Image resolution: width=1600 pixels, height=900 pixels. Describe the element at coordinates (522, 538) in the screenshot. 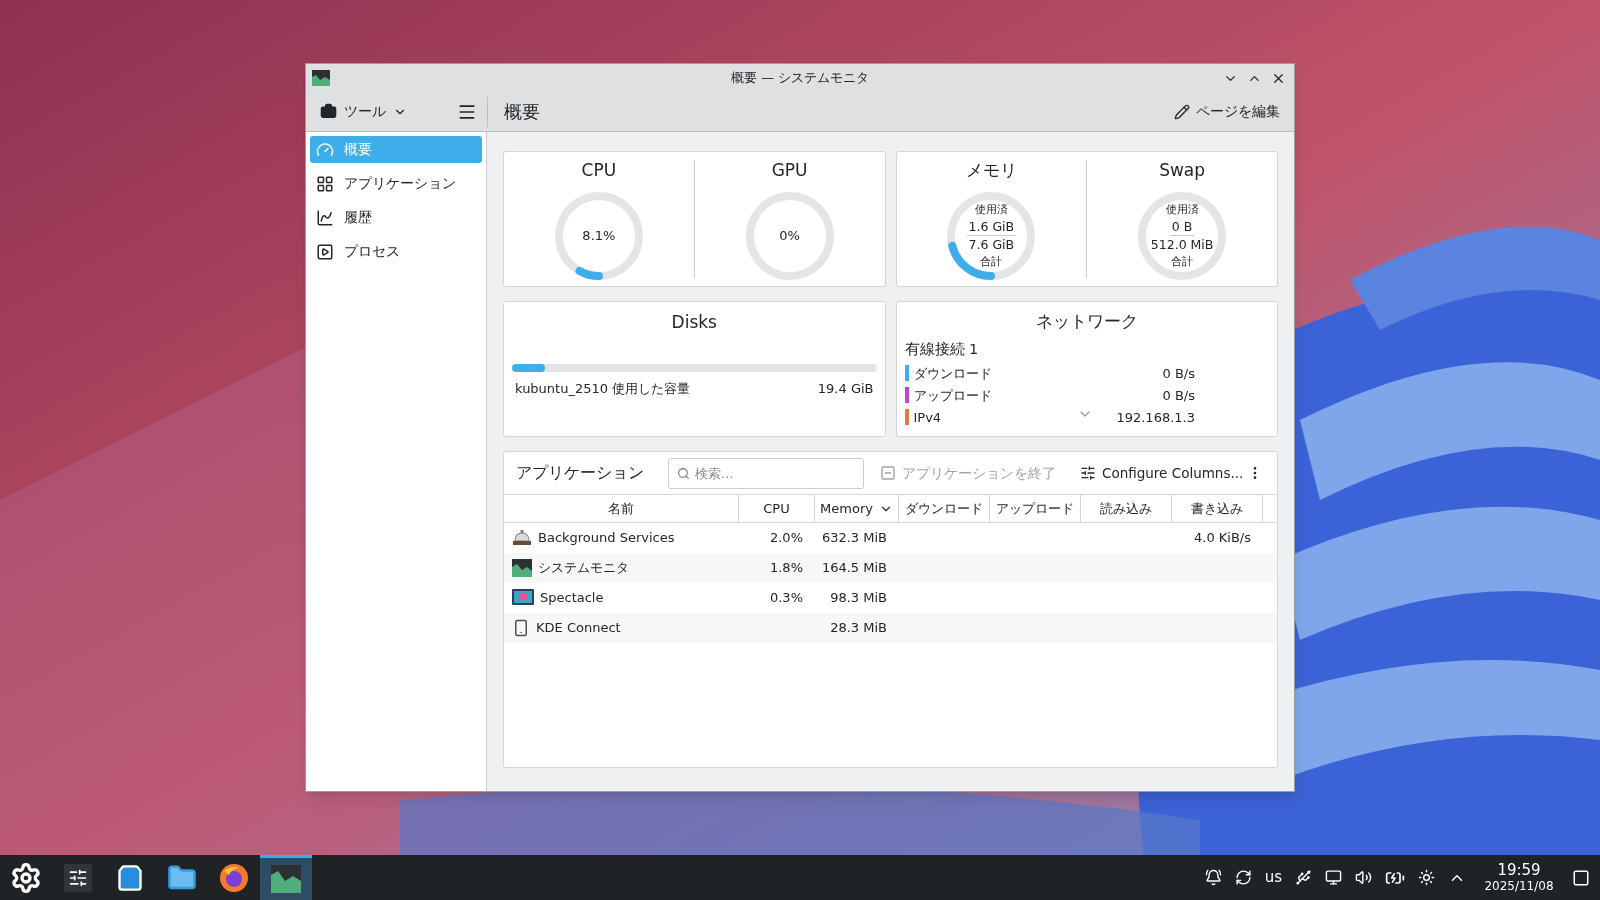

I see `service-bell-icon` at that location.